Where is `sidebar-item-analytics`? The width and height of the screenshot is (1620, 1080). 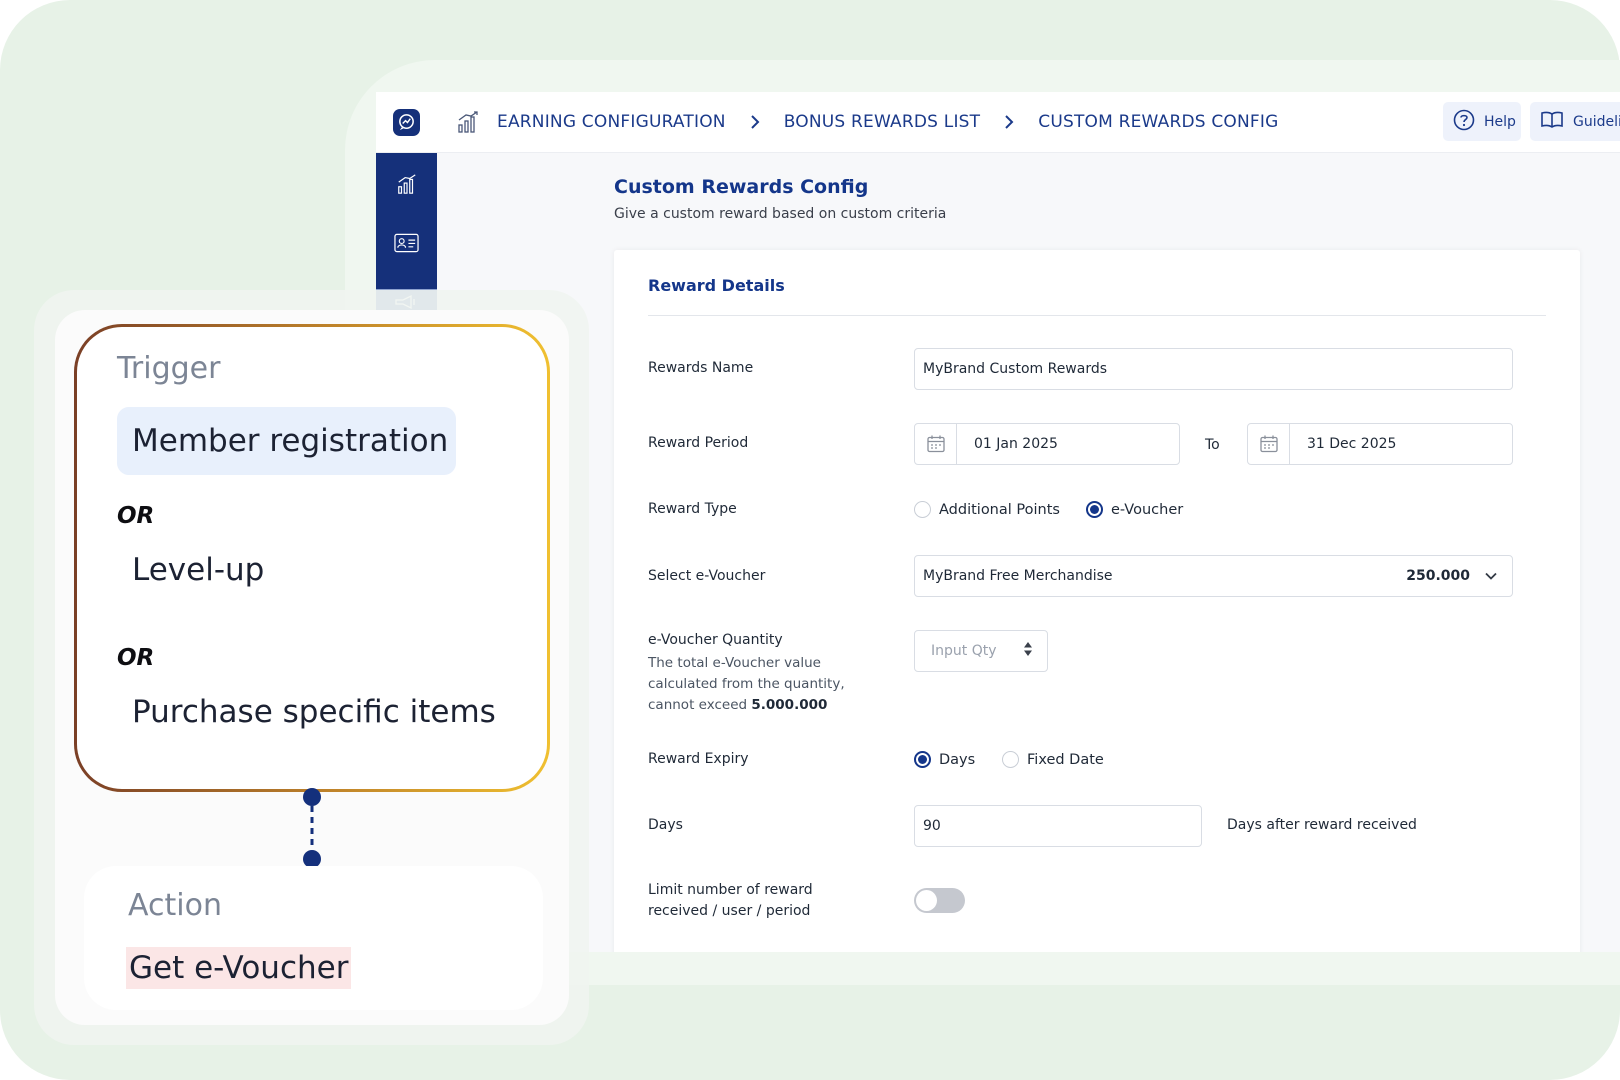
sidebar-item-analytics is located at coordinates (406, 183).